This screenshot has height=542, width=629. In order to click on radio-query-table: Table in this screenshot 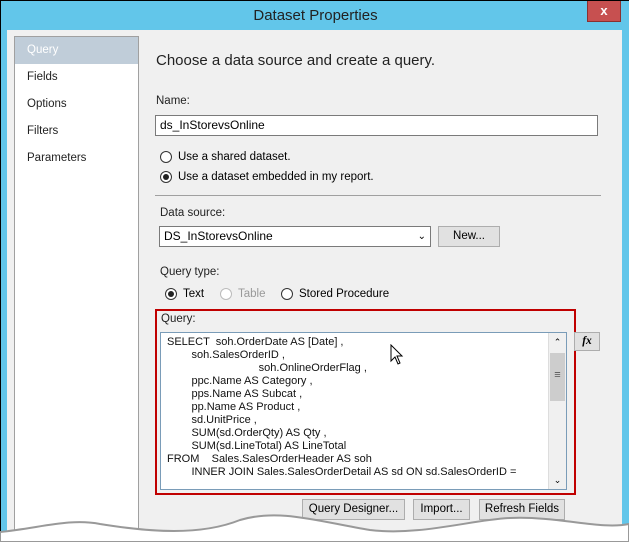, I will do `click(243, 294)`.